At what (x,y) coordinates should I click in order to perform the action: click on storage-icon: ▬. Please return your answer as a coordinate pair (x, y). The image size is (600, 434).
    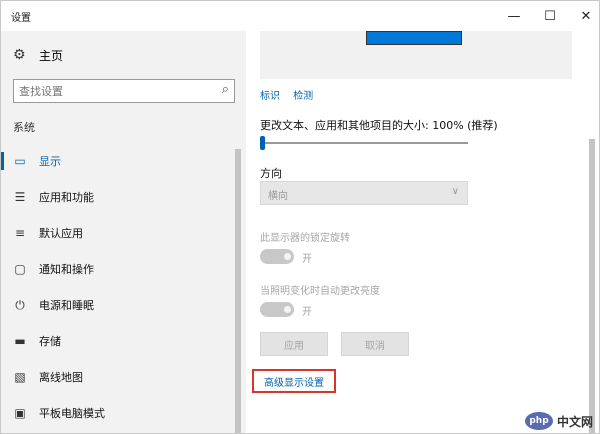
    Looking at the image, I should click on (20, 341).